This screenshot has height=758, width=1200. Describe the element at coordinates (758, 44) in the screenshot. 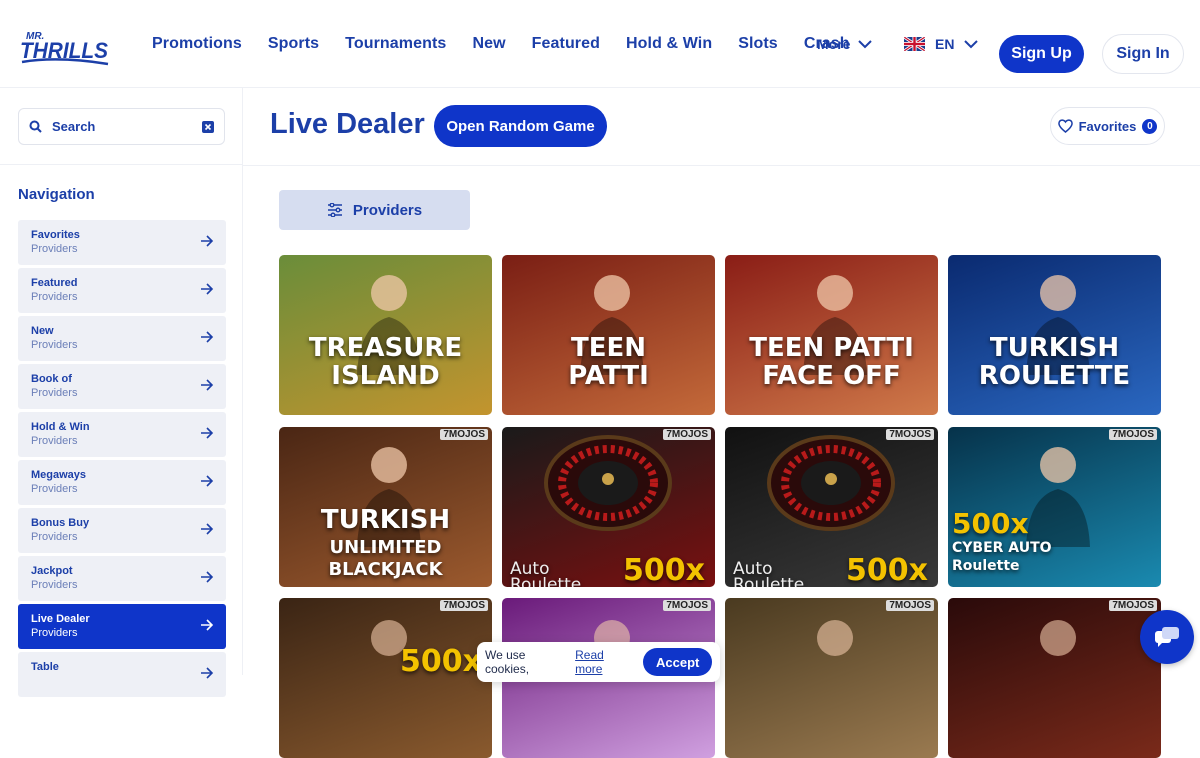

I see `nav-slots: Slots` at that location.